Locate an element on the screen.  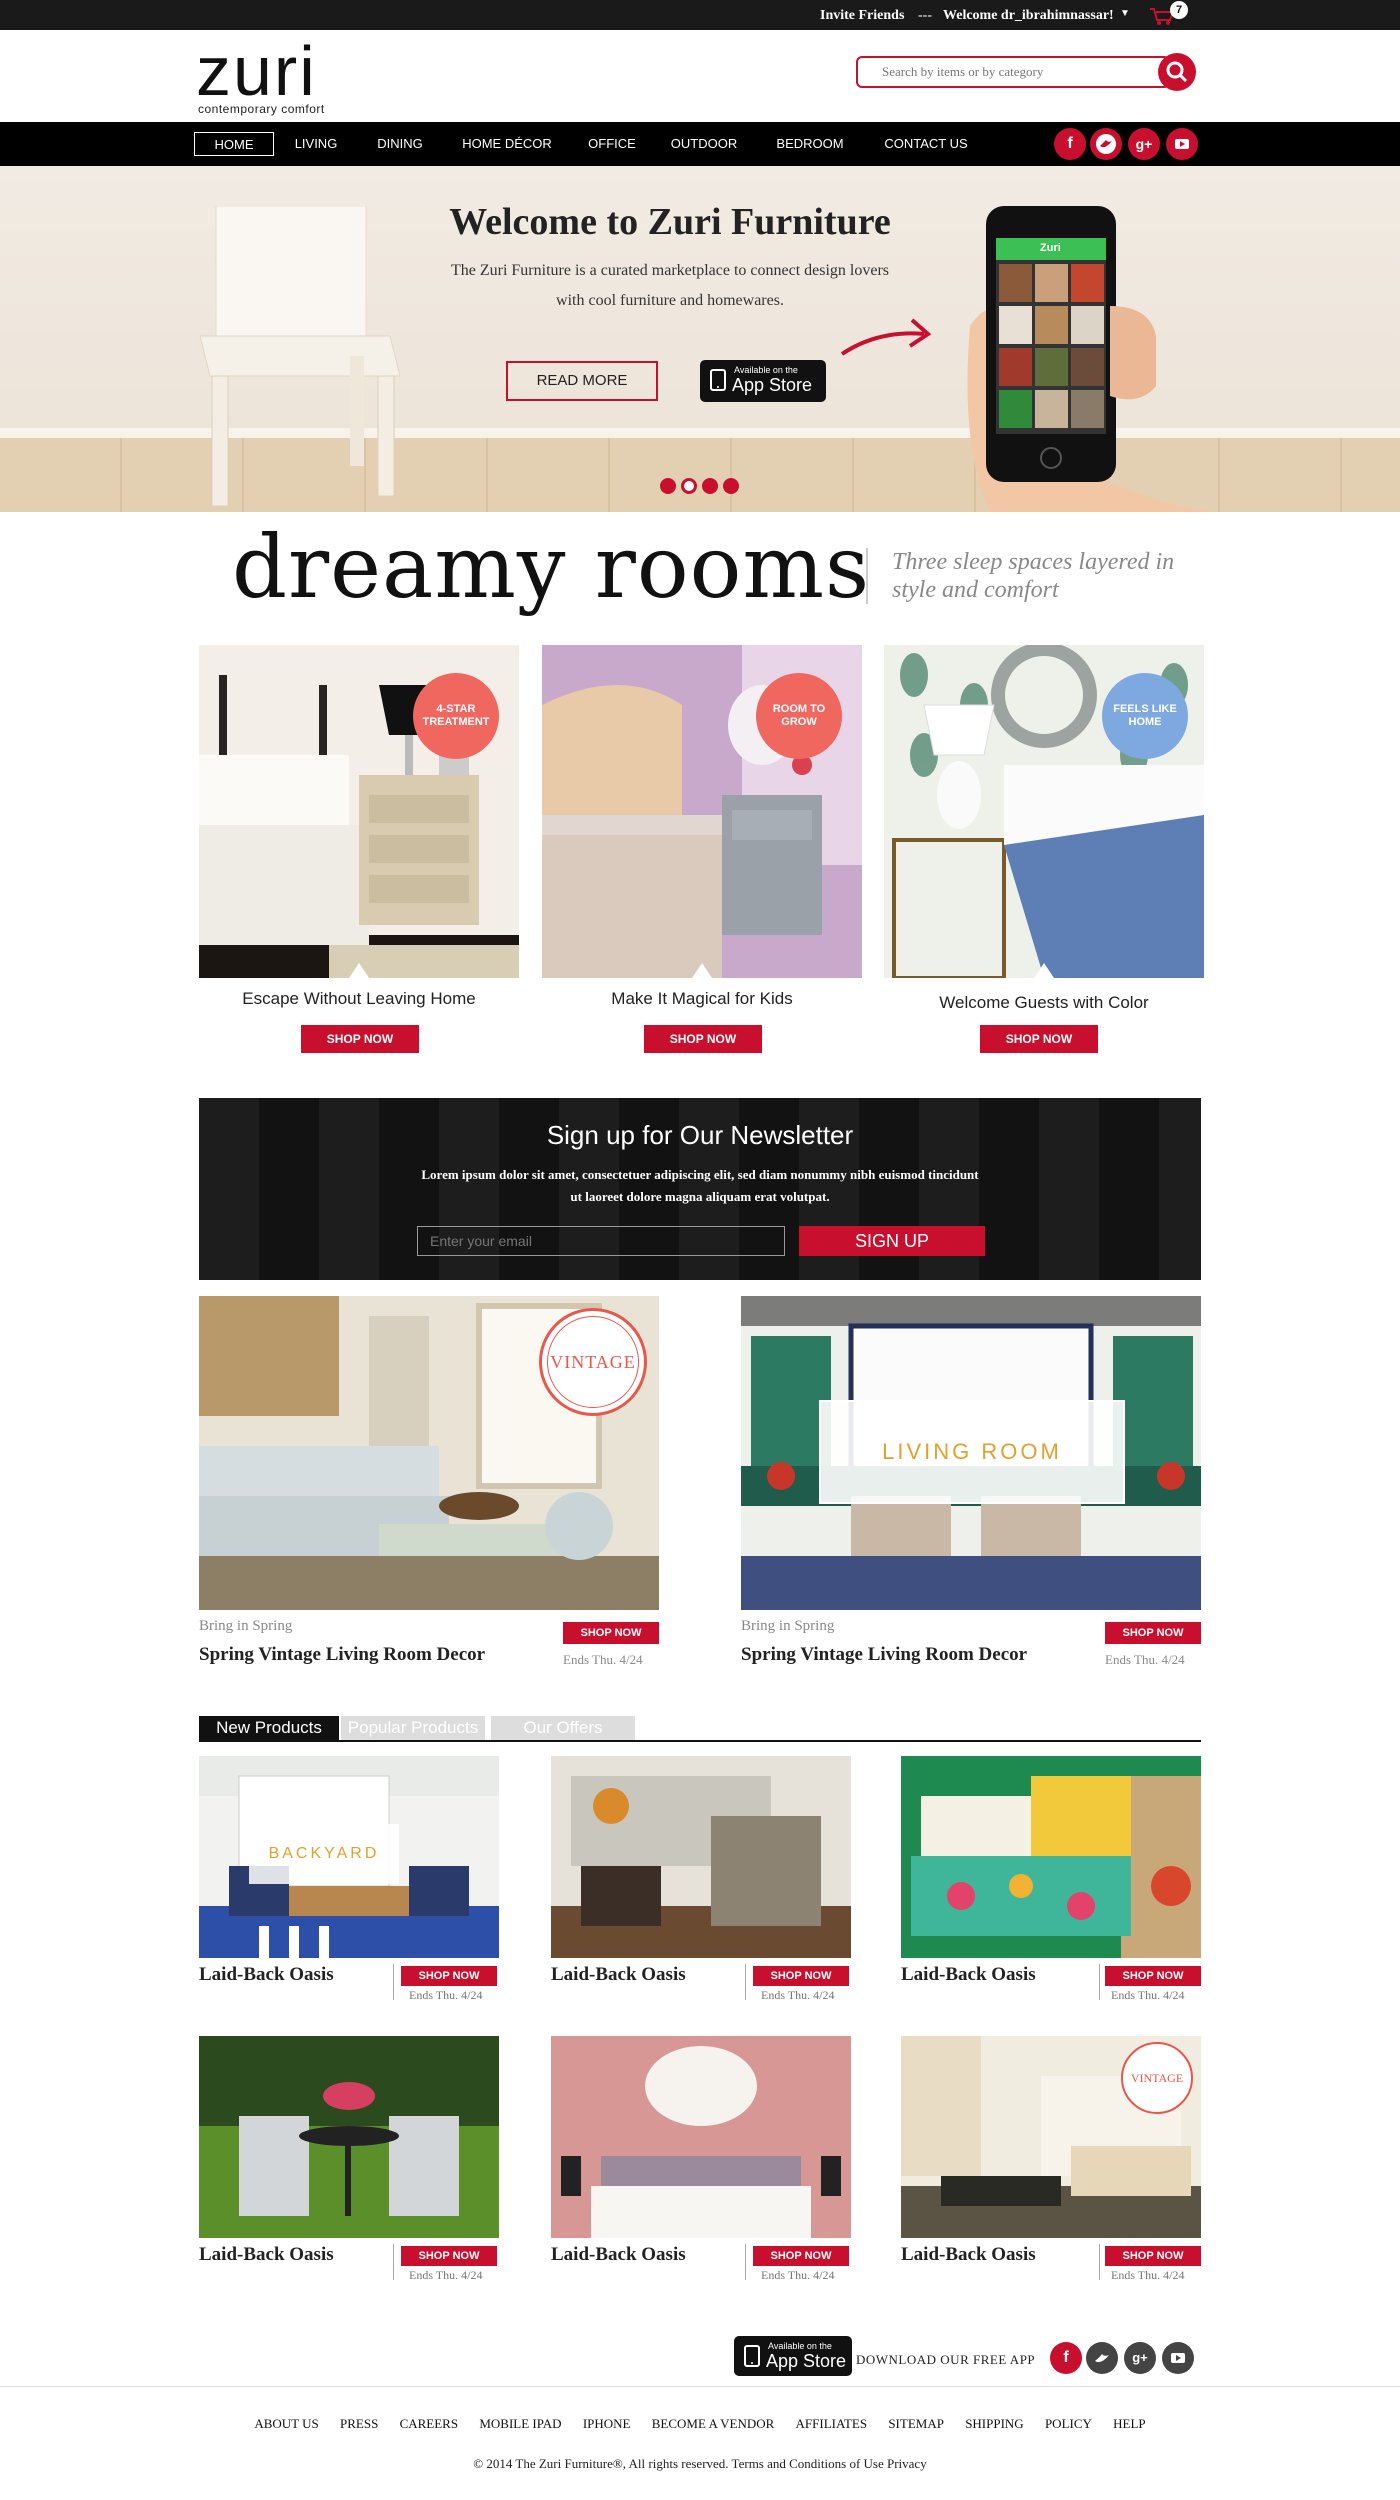
nav-home: HOME is located at coordinates (234, 144).